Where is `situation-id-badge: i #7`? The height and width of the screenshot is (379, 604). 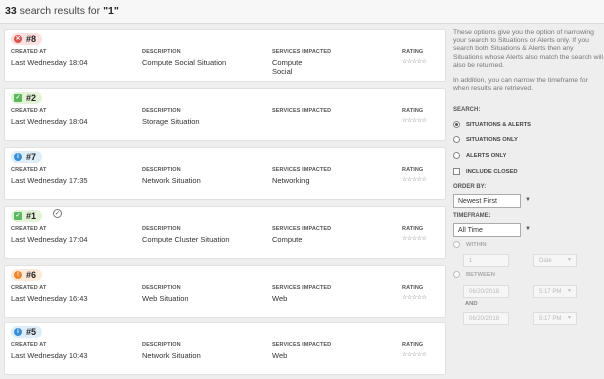
situation-id-badge: i #7 is located at coordinates (27, 157).